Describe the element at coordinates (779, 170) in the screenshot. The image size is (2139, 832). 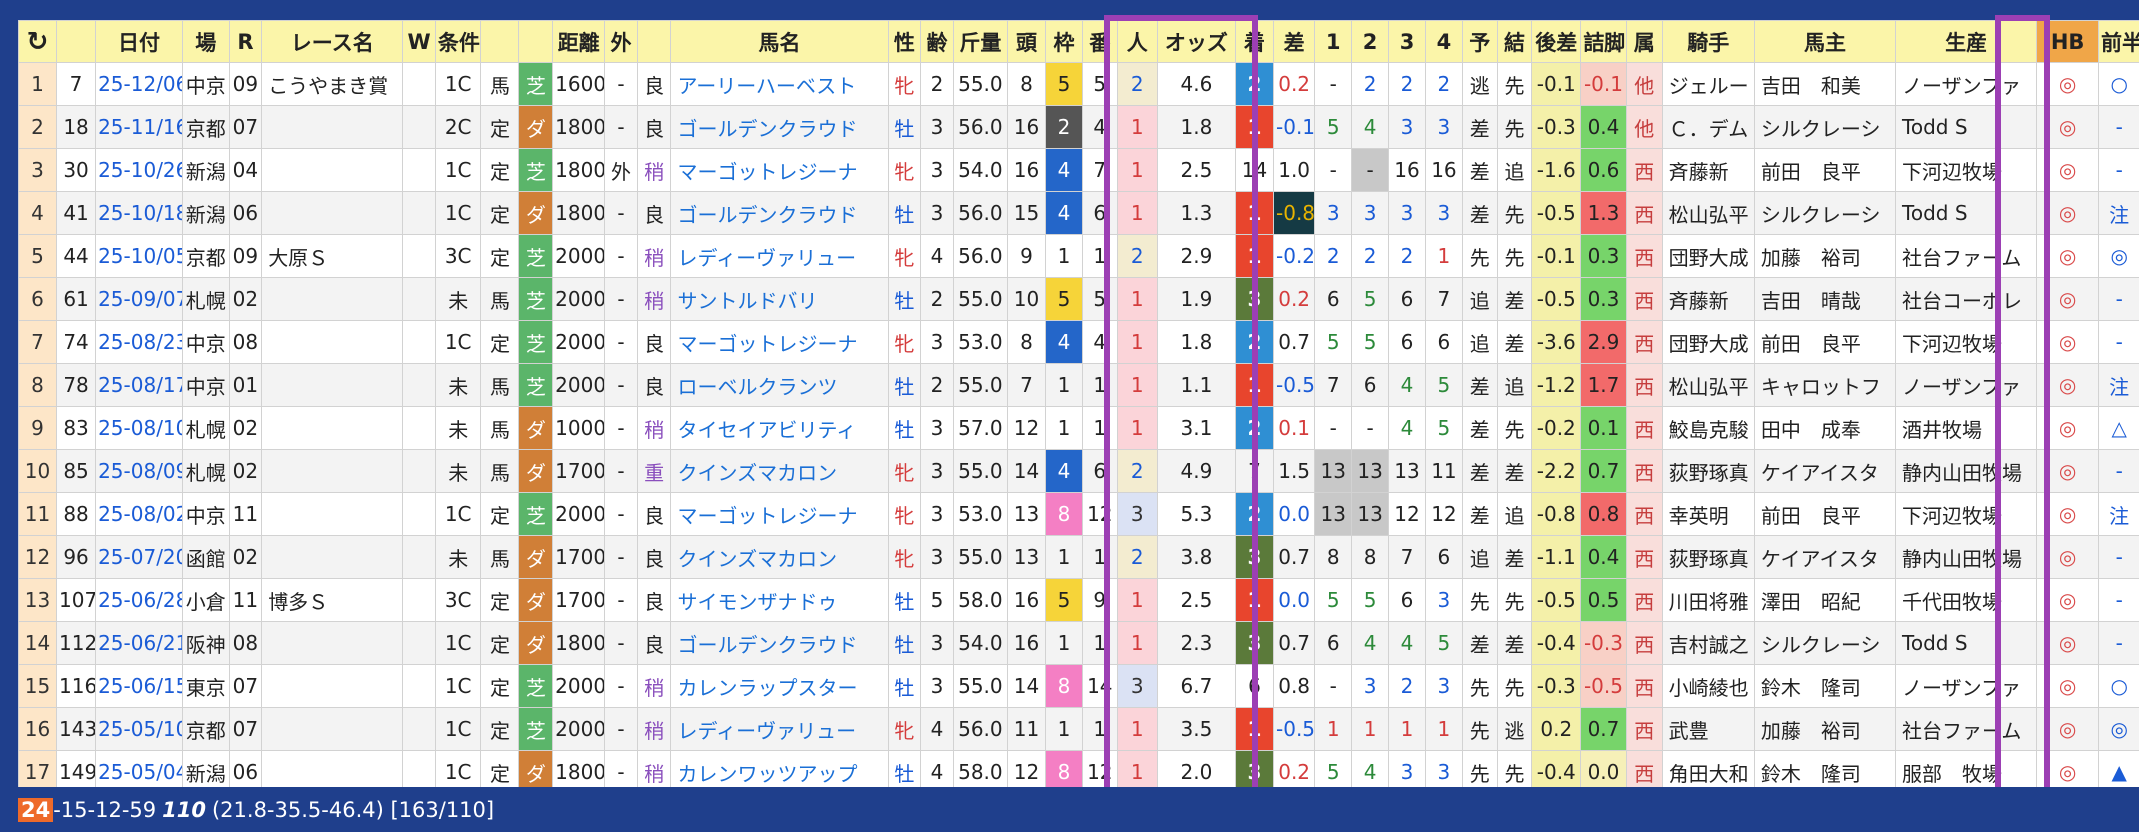
I see `cell-horse: マーゴットレジーナ` at that location.